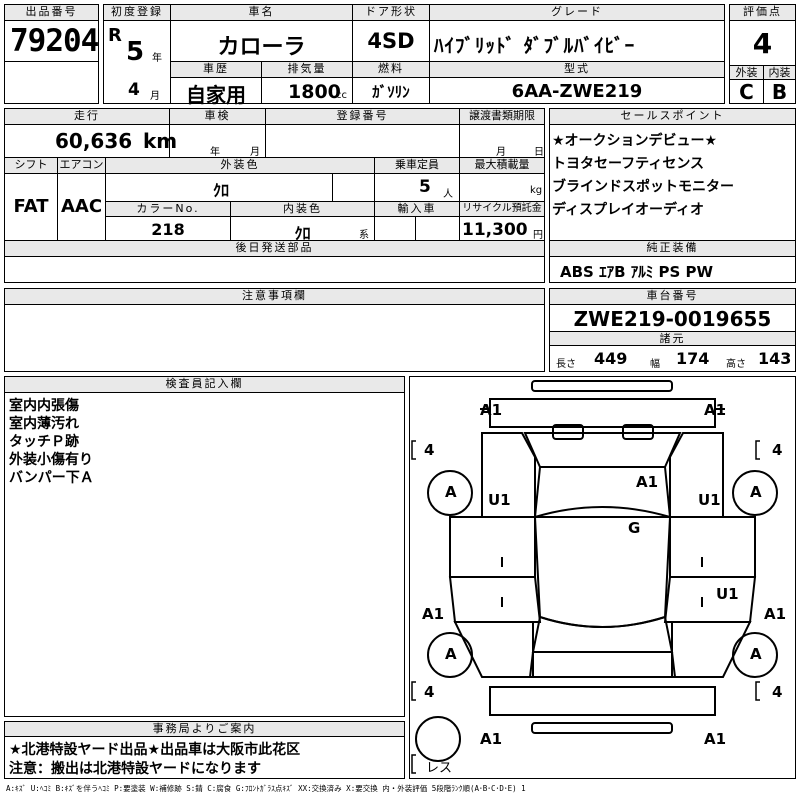  I want to click on mark-back-left: A1, so click(491, 739).